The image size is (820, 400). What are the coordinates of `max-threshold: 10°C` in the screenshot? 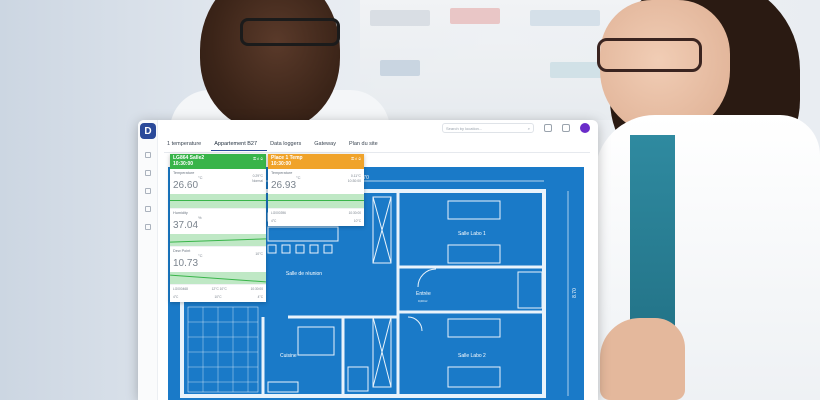 It's located at (357, 221).